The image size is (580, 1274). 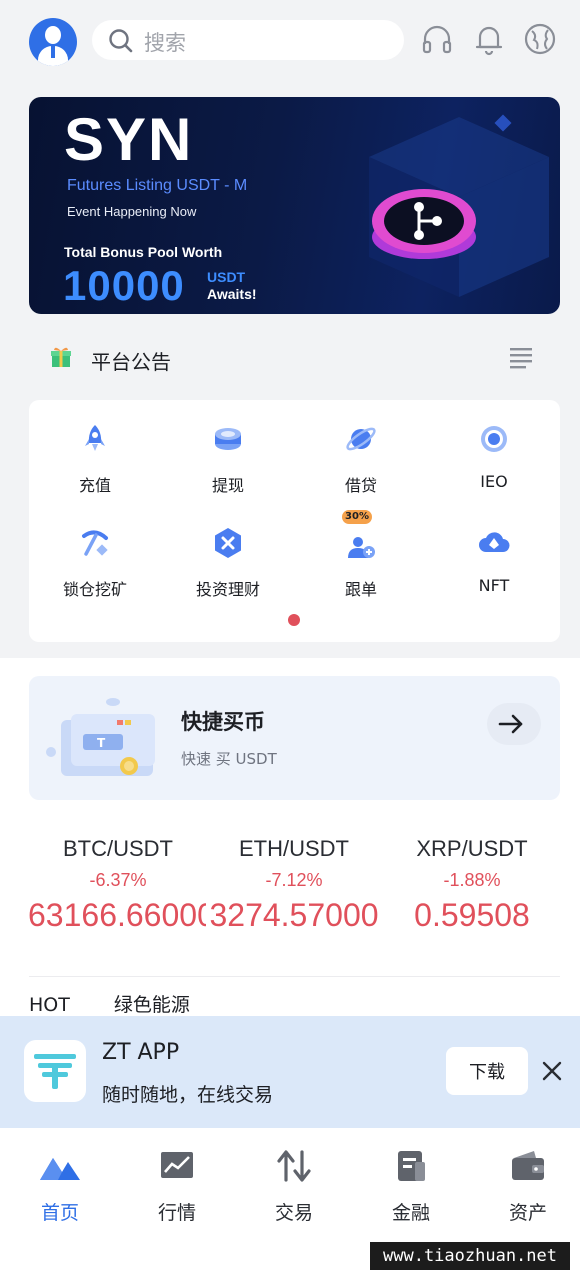 What do you see at coordinates (294, 620) in the screenshot?
I see `page-indicator-dot` at bounding box center [294, 620].